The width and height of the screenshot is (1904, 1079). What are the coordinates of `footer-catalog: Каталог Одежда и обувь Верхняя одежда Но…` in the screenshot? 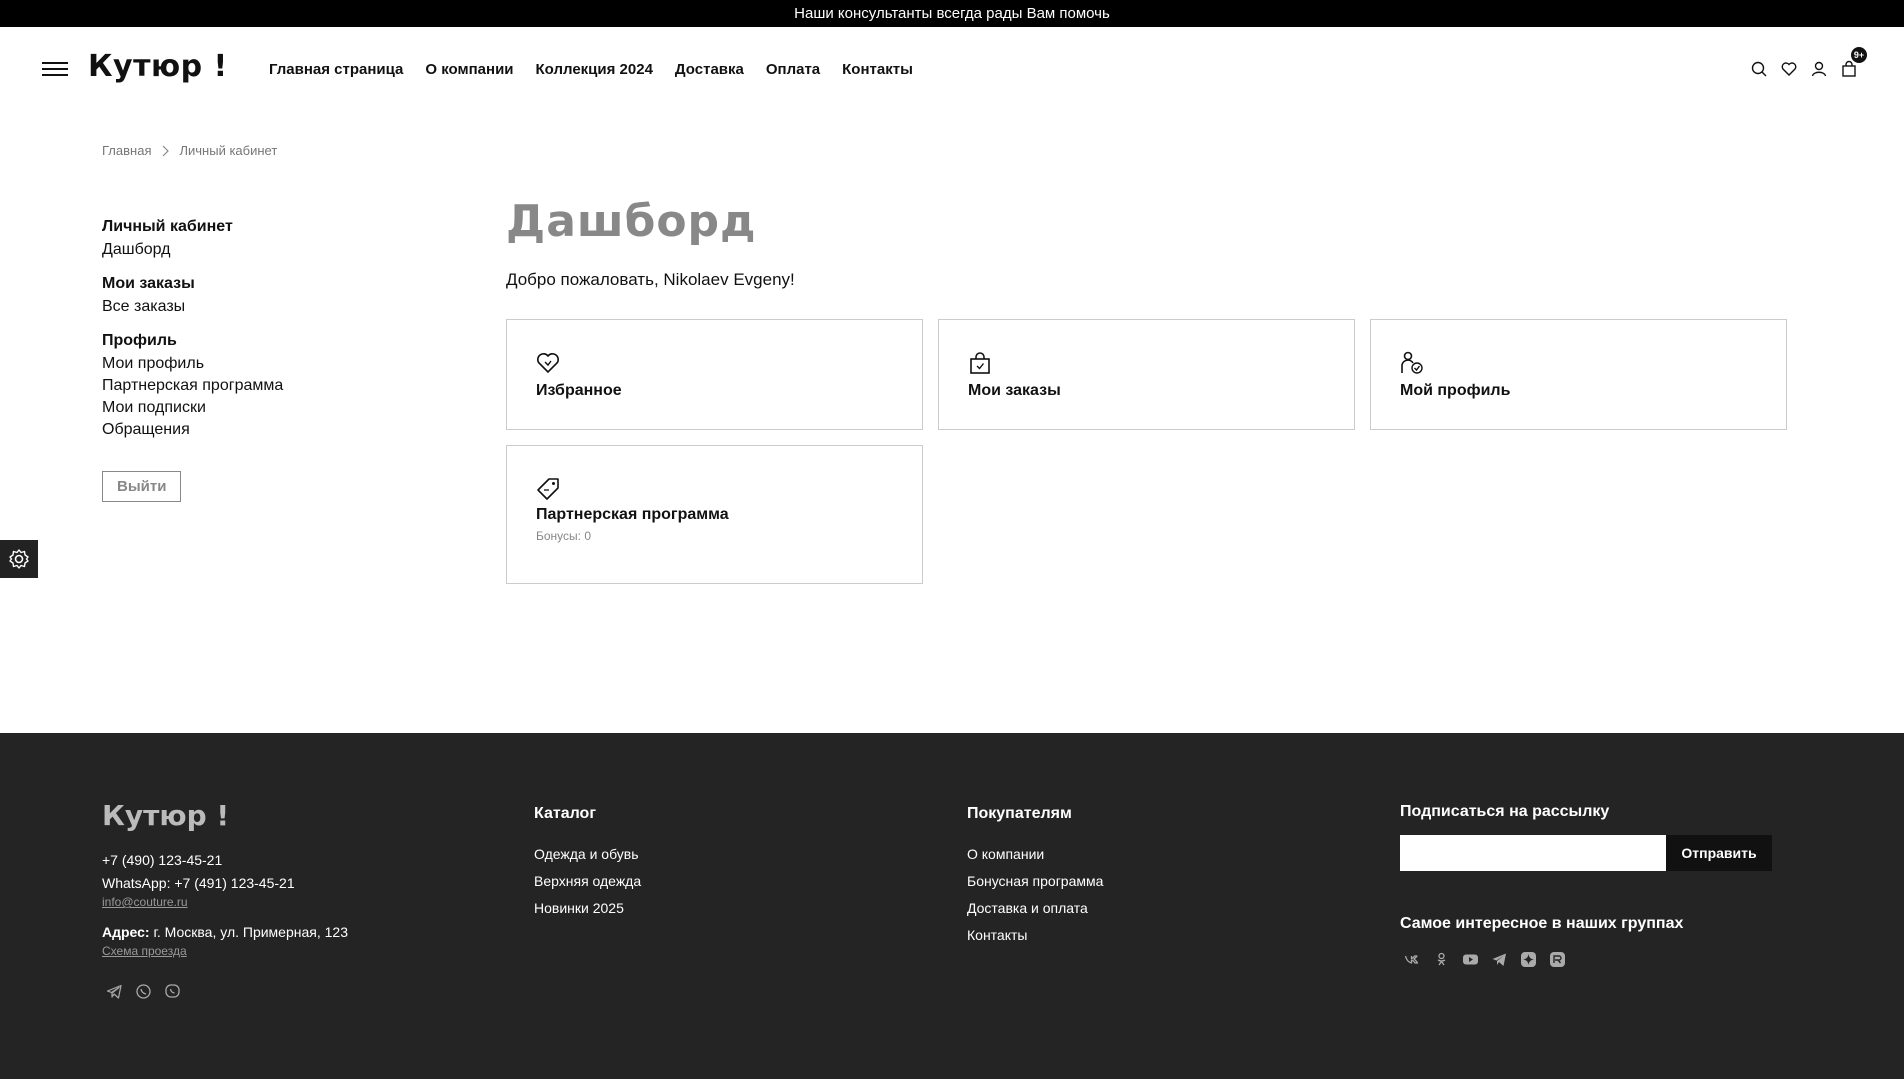 It's located at (587, 863).